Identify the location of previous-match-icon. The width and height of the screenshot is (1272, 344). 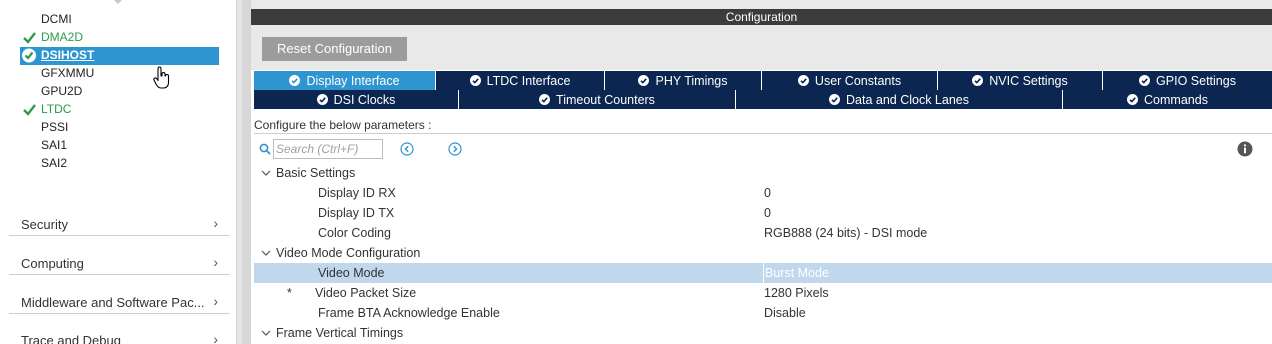
(407, 149).